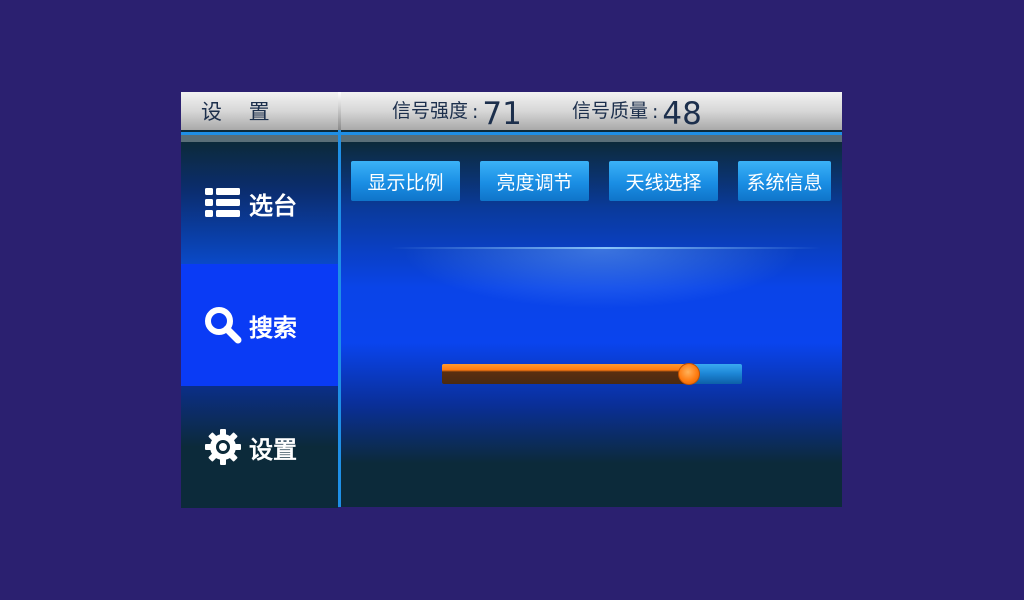  I want to click on sidebar-item-label: 设置, so click(273, 449).